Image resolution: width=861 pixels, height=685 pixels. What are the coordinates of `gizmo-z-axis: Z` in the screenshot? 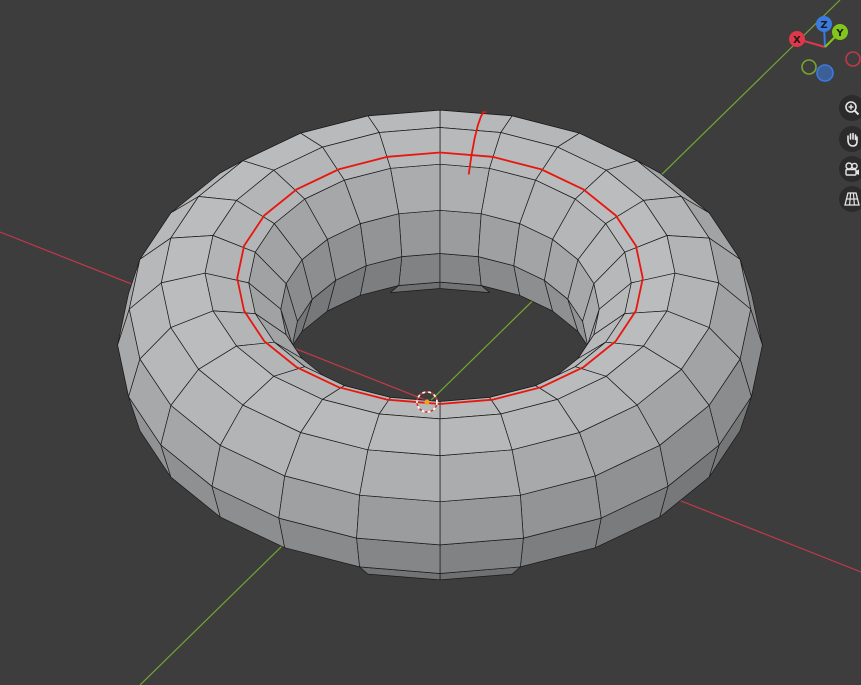 It's located at (824, 24).